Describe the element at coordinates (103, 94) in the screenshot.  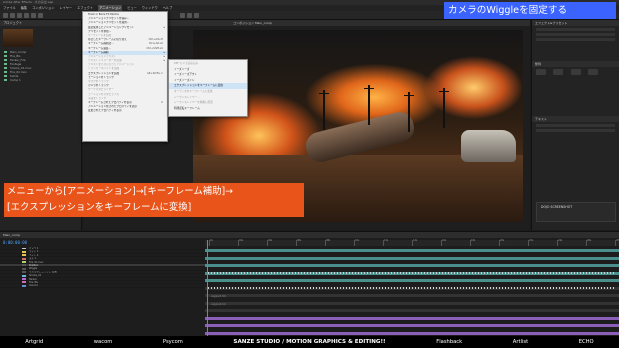
I see `menu-item-label: モーションをスタビライズ` at that location.